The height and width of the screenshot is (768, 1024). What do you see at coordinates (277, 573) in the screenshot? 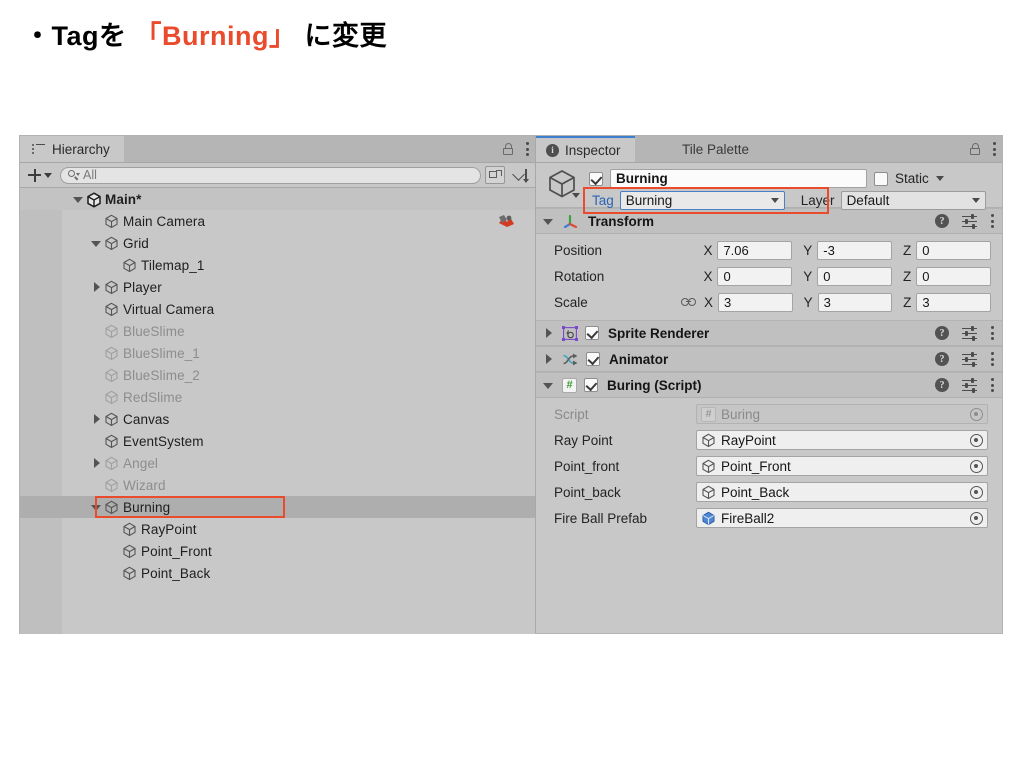
I see `hierarchy-item-point-back: Point_Back` at bounding box center [277, 573].